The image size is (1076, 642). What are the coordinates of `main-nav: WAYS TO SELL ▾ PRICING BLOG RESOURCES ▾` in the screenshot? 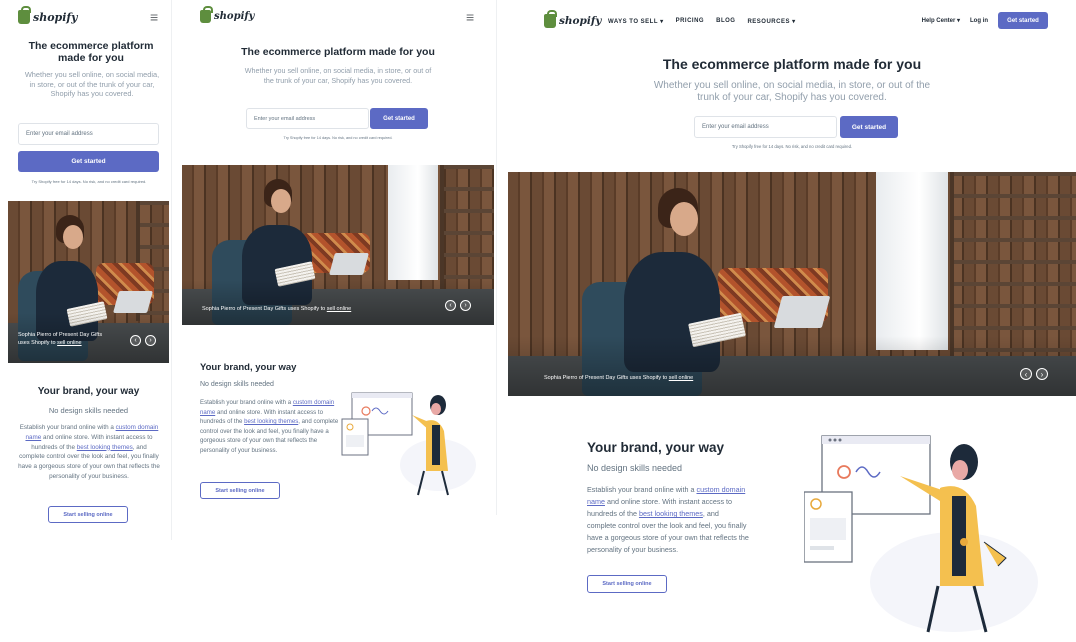 It's located at (702, 21).